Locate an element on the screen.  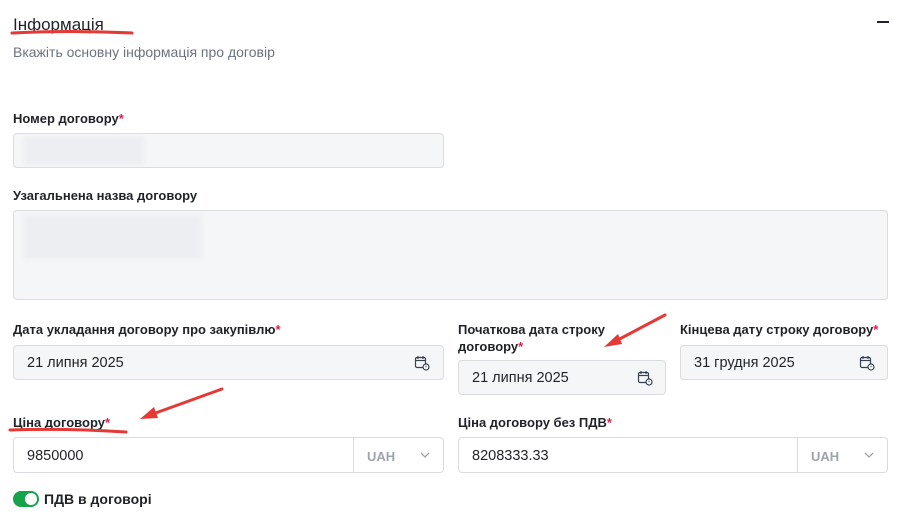
end-date-input: 31 грудня 2025 is located at coordinates (784, 362).